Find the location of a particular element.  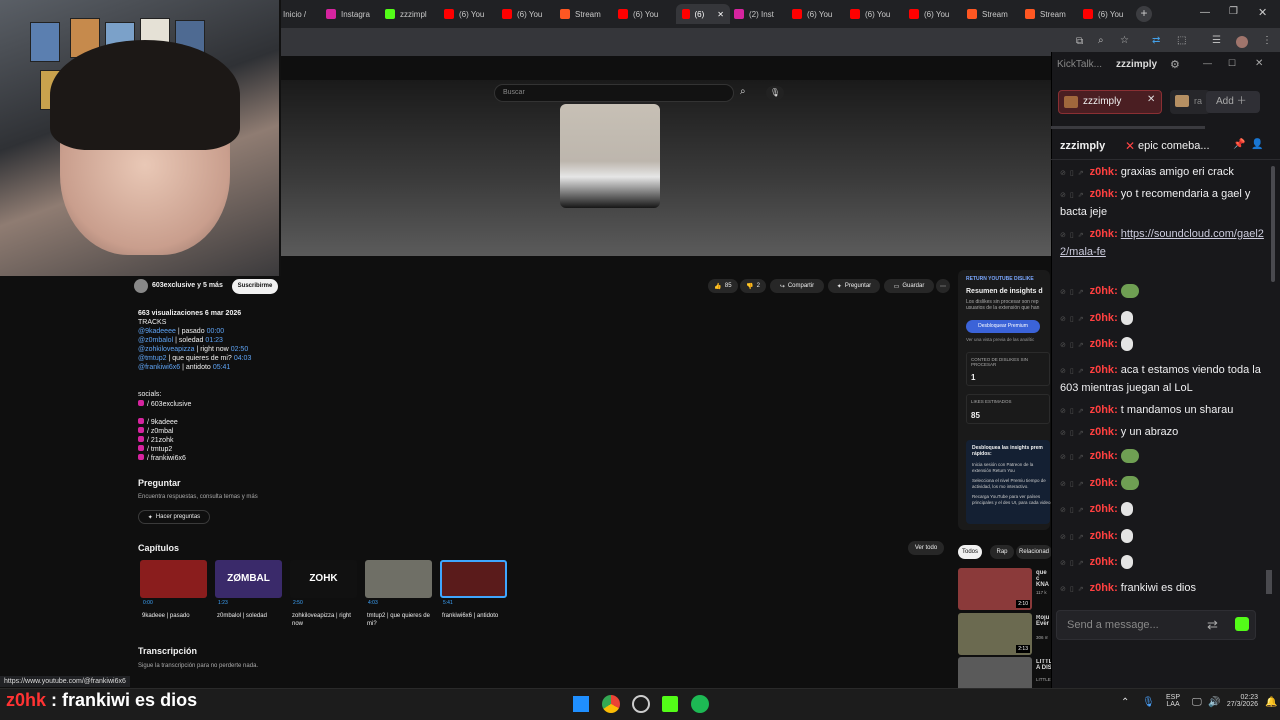

social-link: / 603exclusive is located at coordinates (164, 404).